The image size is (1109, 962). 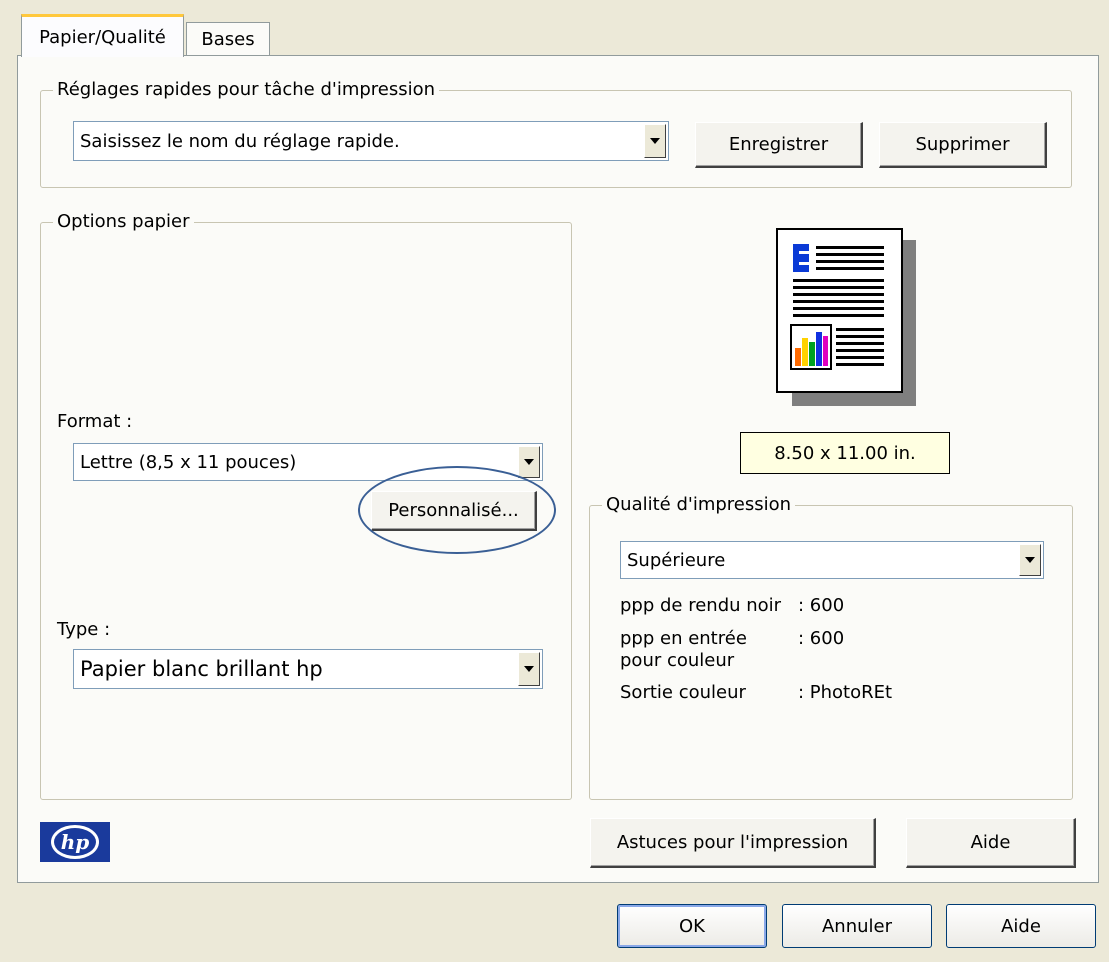 I want to click on panel-help-button: Aide, so click(x=991, y=843).